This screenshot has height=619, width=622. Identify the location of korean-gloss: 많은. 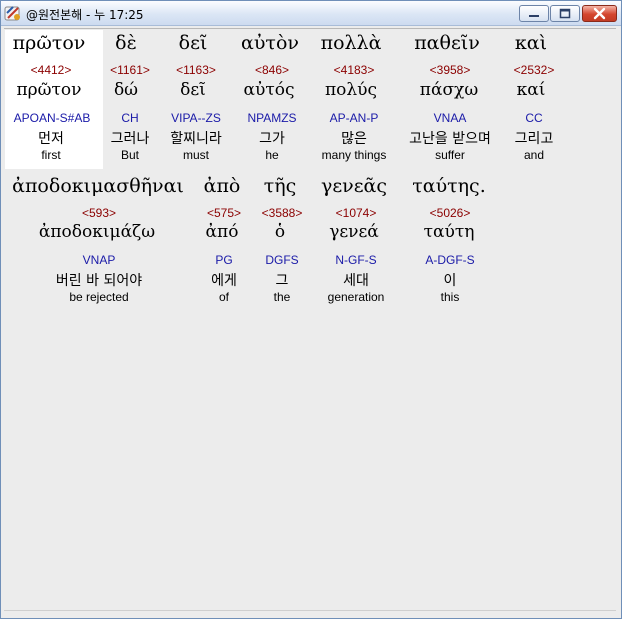
(354, 139).